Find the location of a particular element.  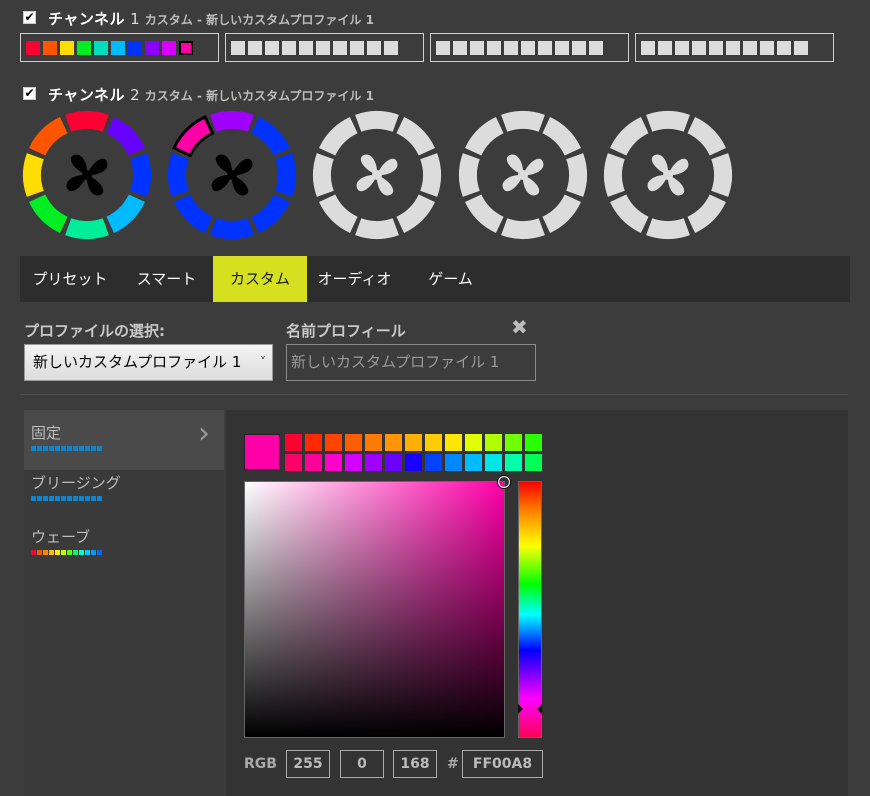

tab-smart: スマート is located at coordinates (166, 279).